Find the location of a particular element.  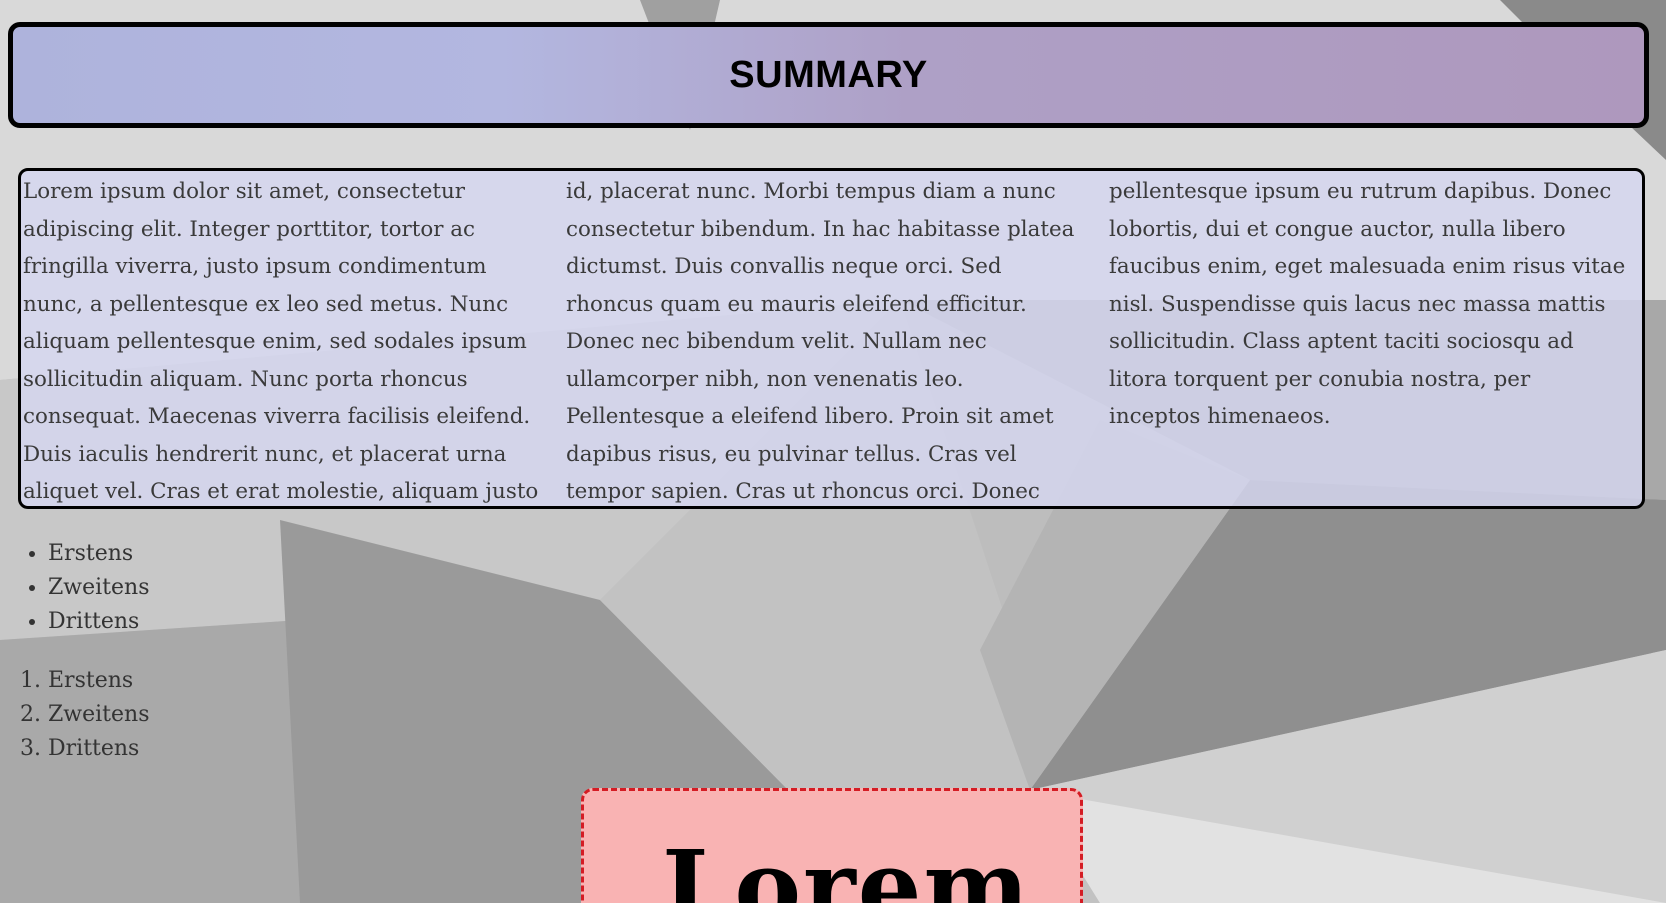

lorem-card: Lorem is located at coordinates (832, 845).